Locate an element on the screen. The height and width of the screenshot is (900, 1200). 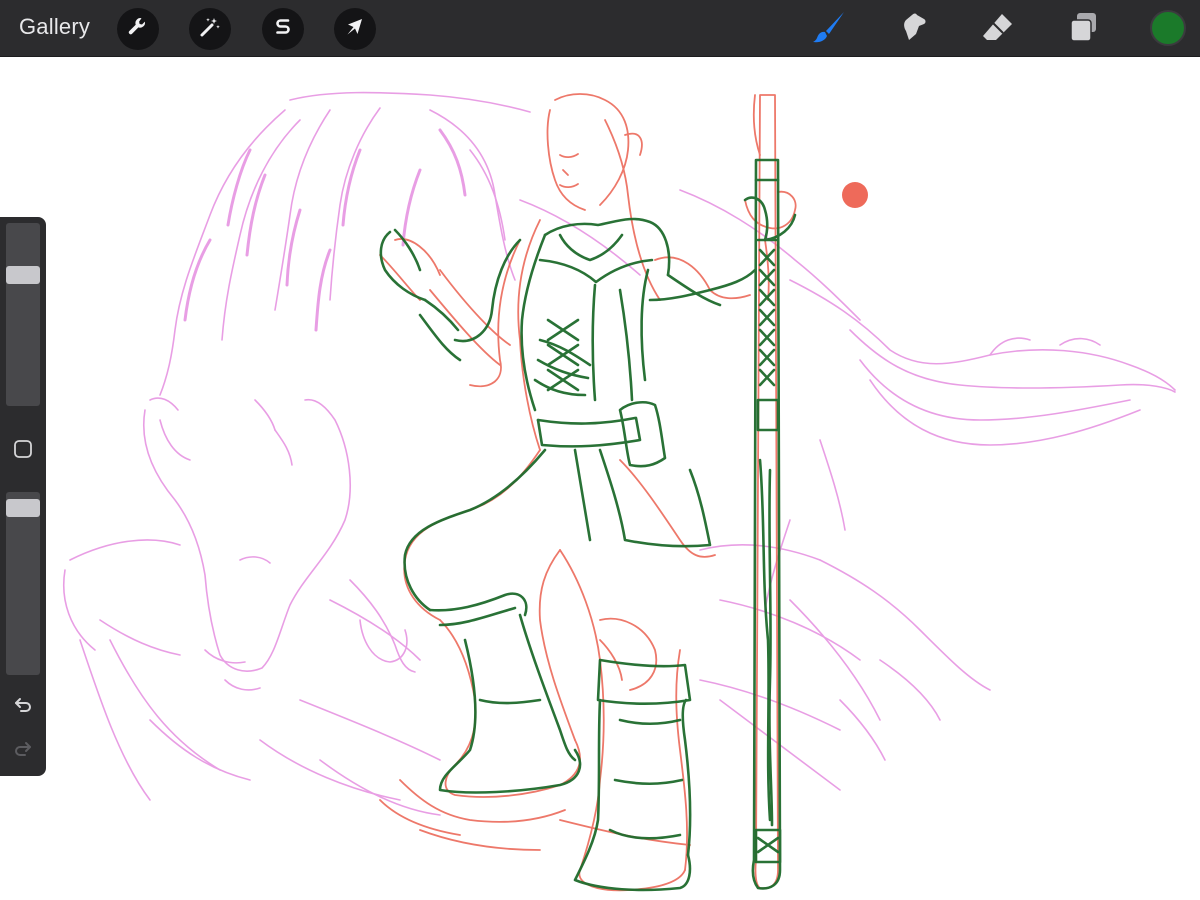
layers-icon is located at coordinates (1083, 29).